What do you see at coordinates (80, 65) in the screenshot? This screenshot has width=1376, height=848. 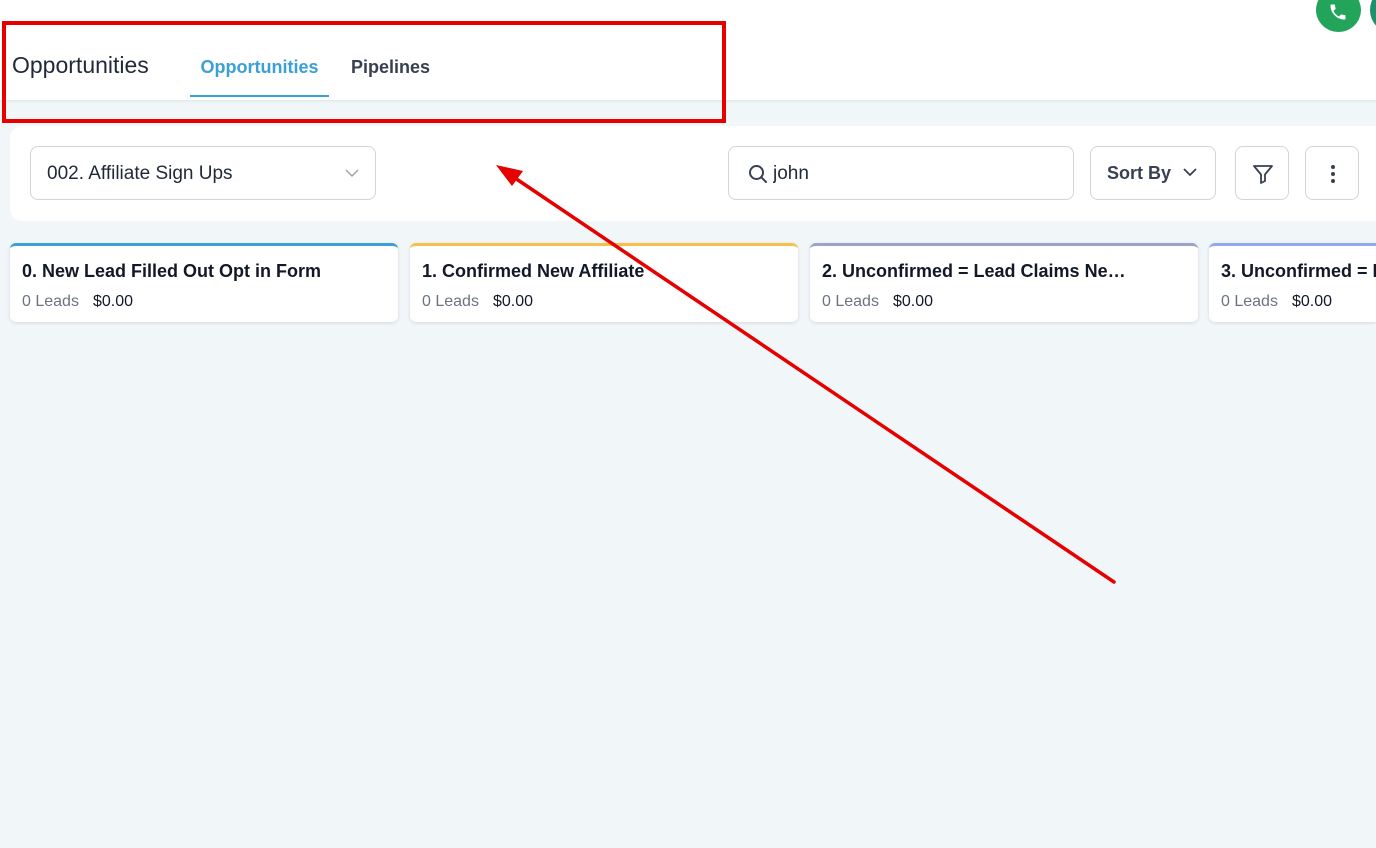 I see `page-title: Opportunities` at bounding box center [80, 65].